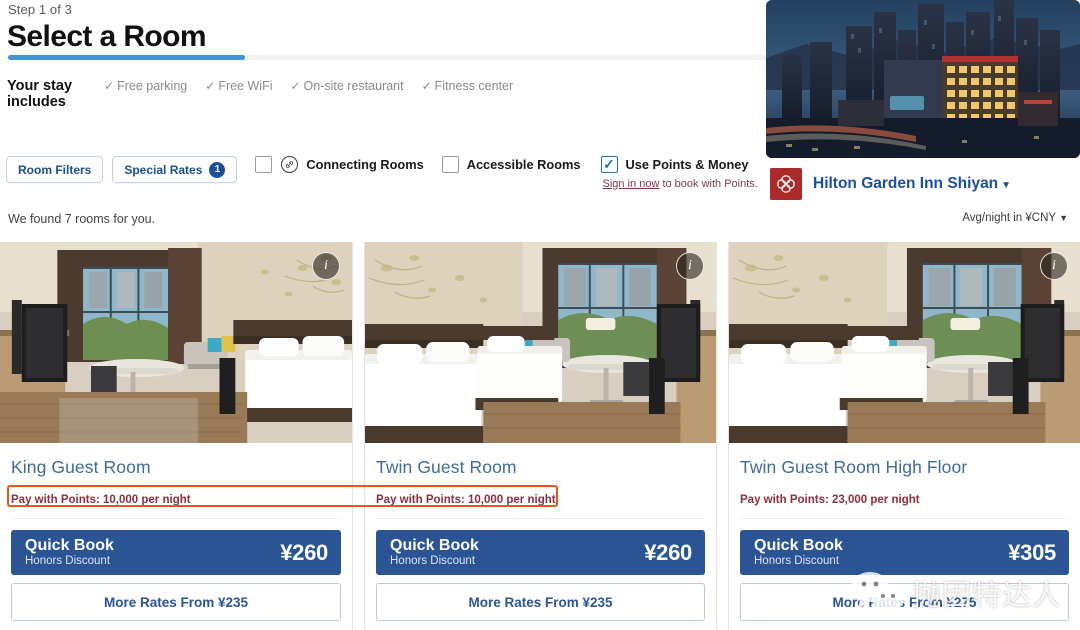 This screenshot has width=1080, height=630. What do you see at coordinates (786, 184) in the screenshot?
I see `hilton-rosette-logo-icon` at bounding box center [786, 184].